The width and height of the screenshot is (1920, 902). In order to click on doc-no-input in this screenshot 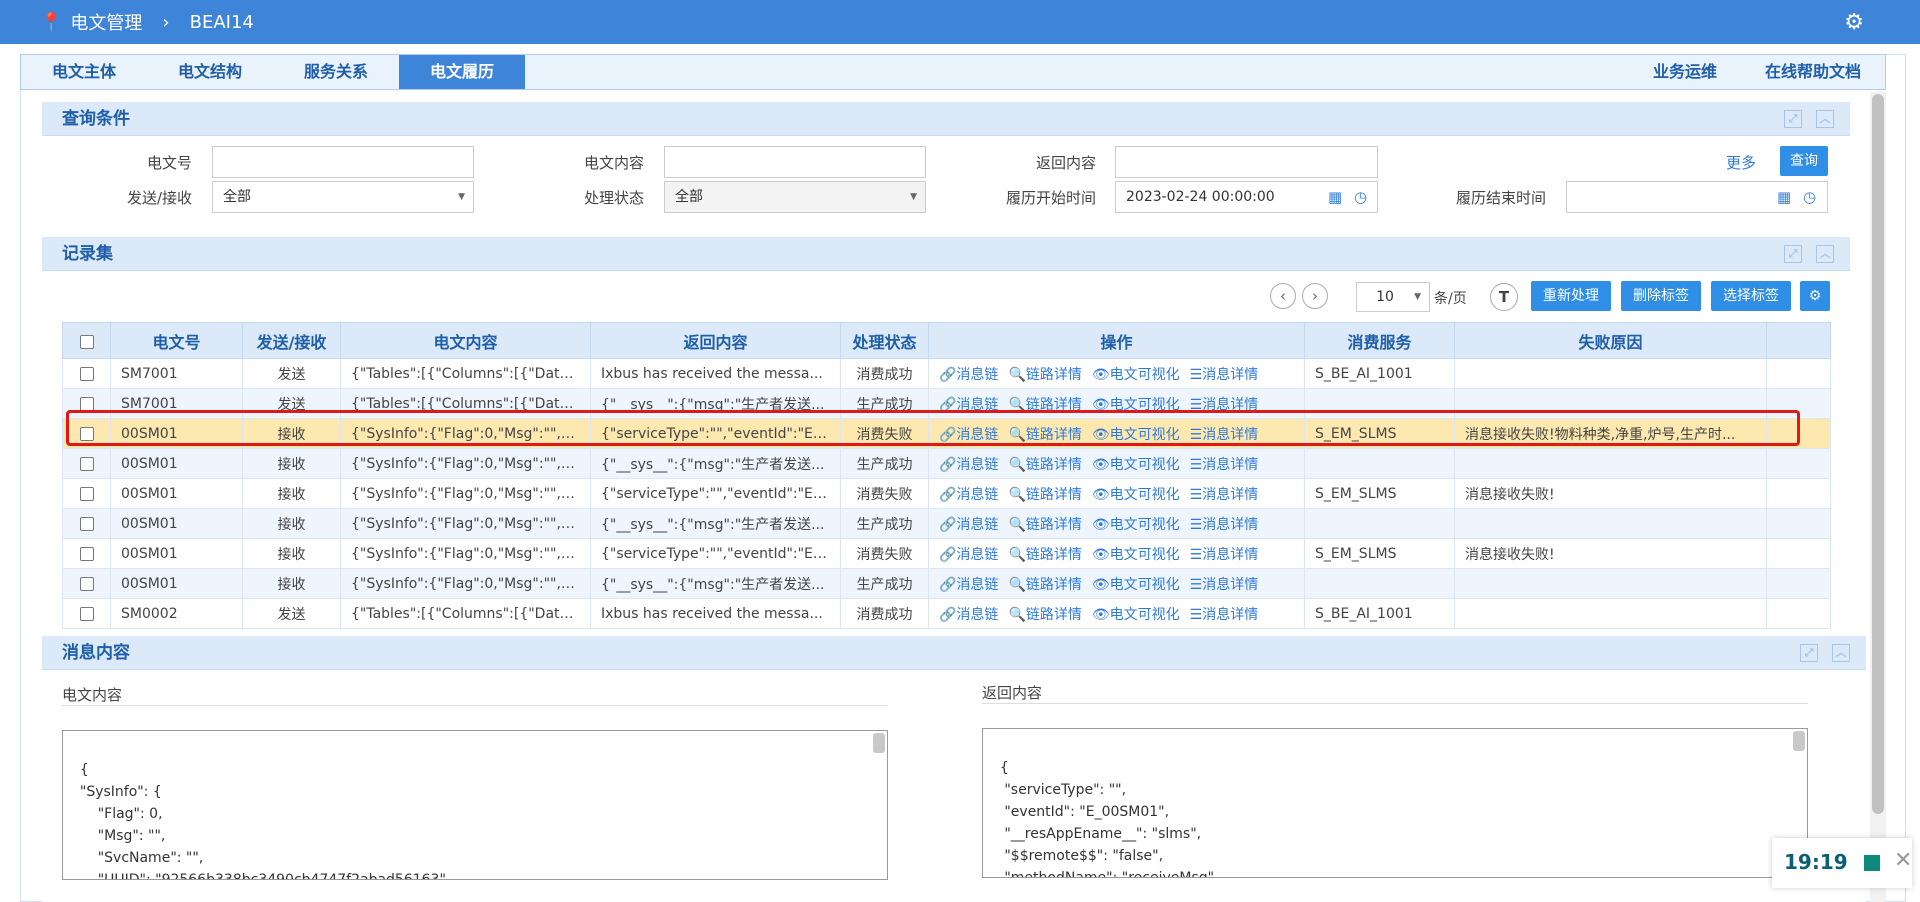, I will do `click(343, 162)`.